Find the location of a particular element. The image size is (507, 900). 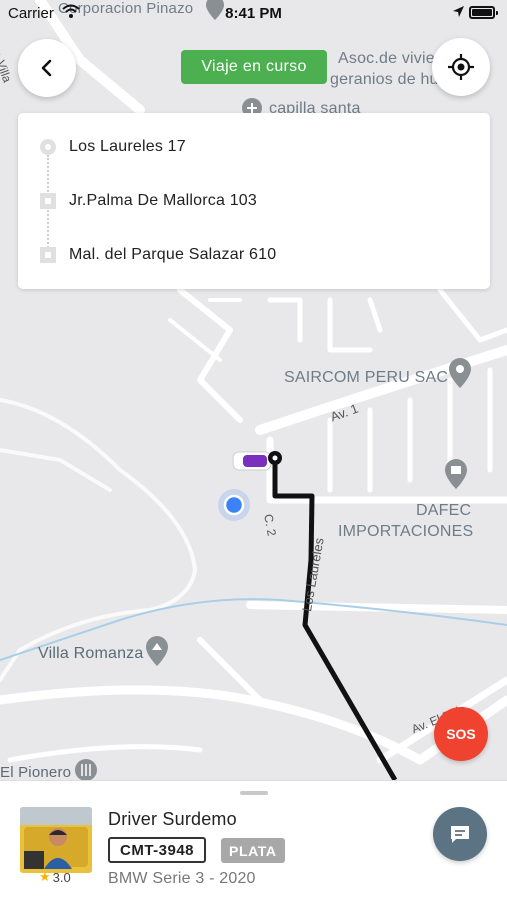

vehicle-info: BMW Serie 3 - 2020 is located at coordinates (182, 878).